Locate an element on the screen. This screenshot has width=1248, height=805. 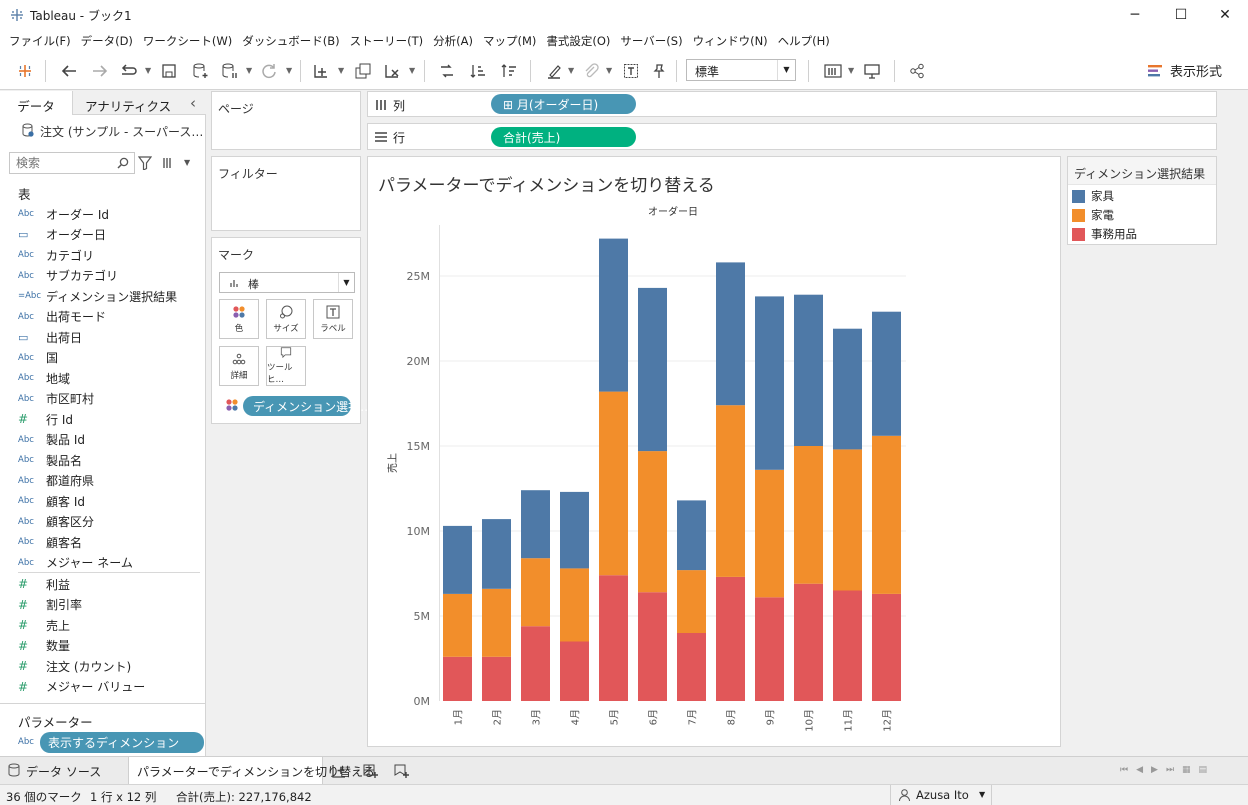
dimension-field: Abc 国 is located at coordinates (38, 358).